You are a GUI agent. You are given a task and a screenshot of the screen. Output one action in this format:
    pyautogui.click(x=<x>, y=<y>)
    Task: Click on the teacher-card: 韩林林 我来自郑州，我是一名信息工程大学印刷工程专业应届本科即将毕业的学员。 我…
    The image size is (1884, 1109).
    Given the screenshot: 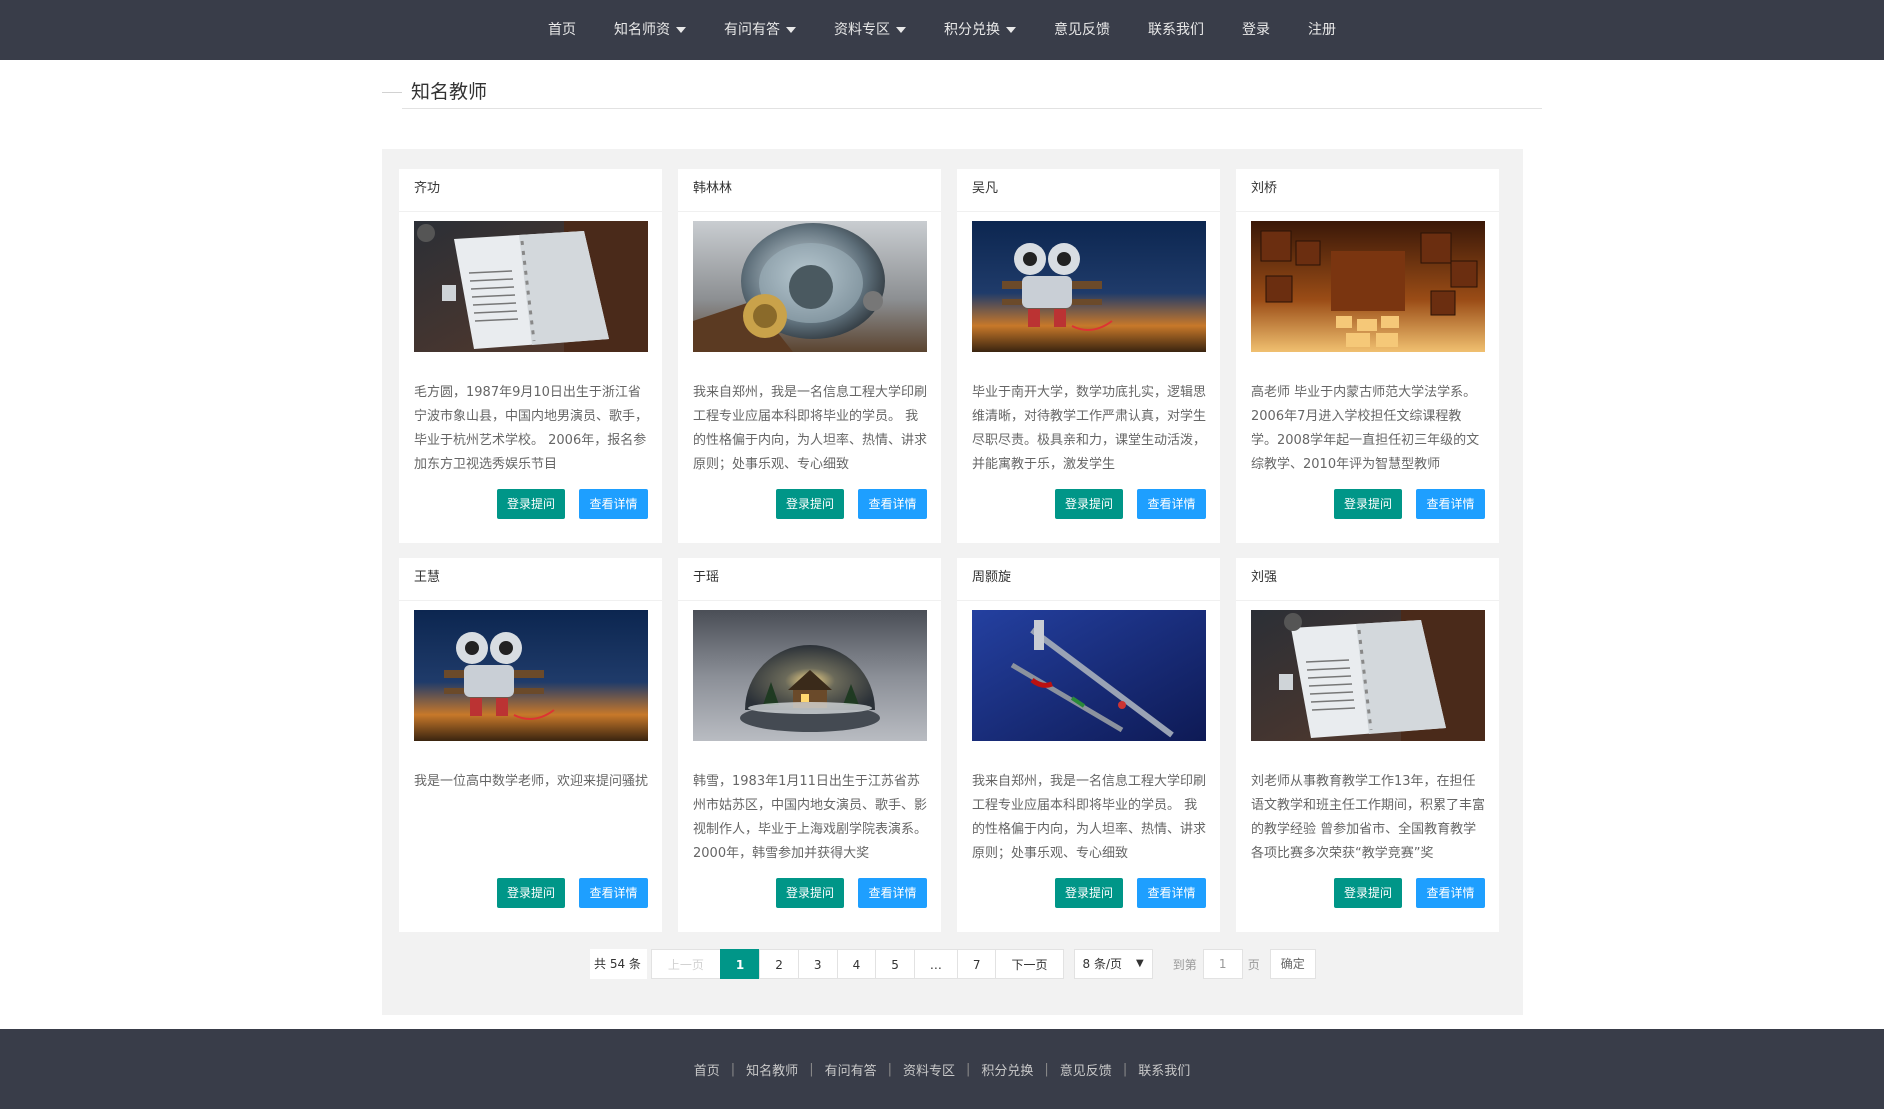 What is the action you would take?
    pyautogui.click(x=809, y=356)
    